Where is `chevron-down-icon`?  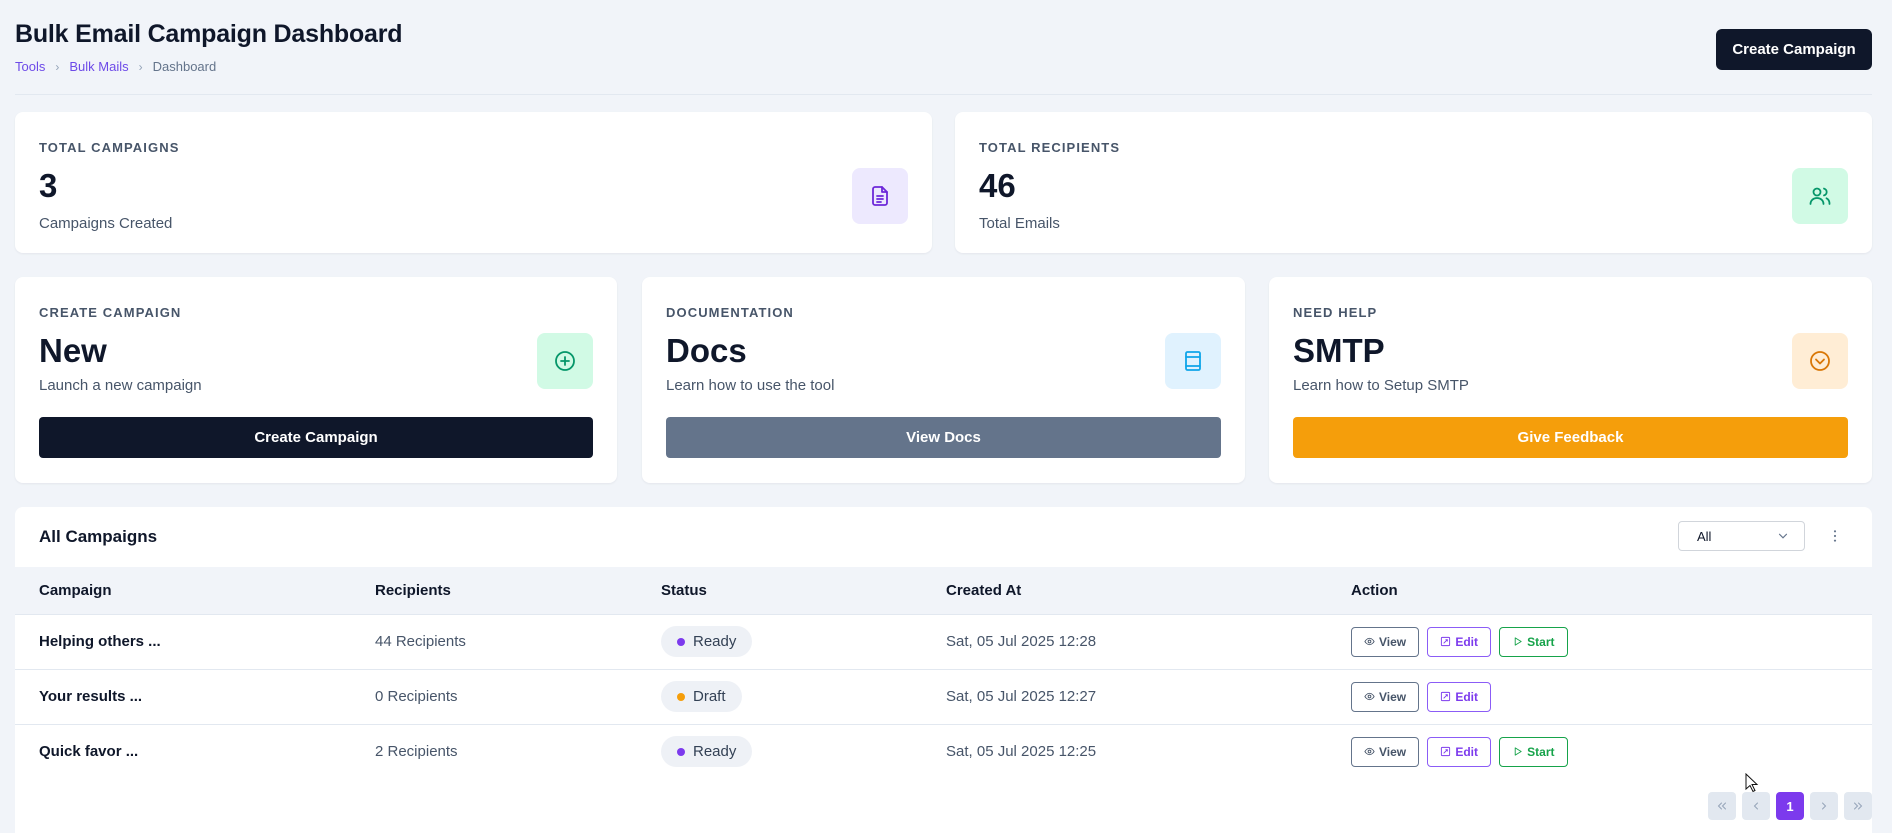
chevron-down-icon is located at coordinates (1783, 536).